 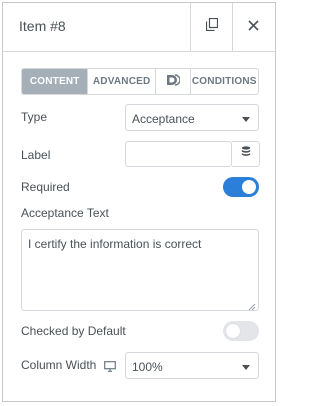 I want to click on type-select: Acceptance, so click(x=192, y=117).